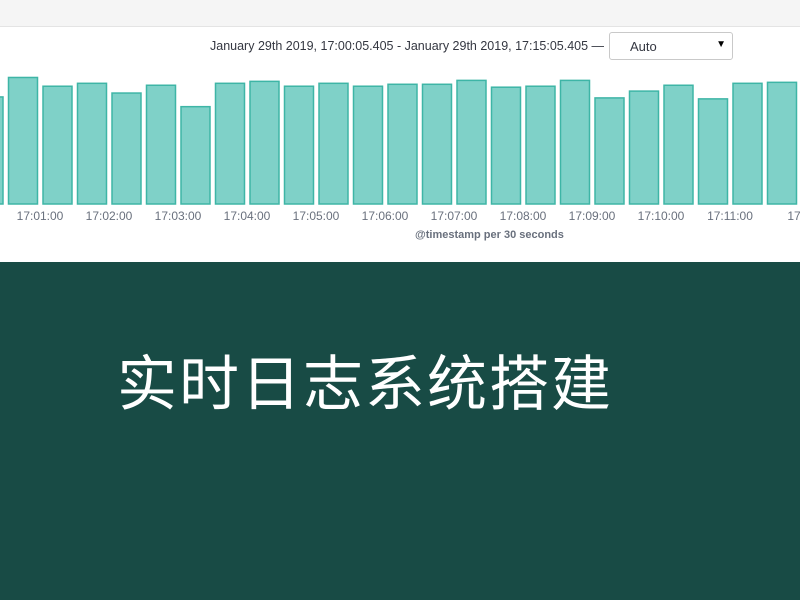 The height and width of the screenshot is (600, 800). What do you see at coordinates (247, 216) in the screenshot?
I see `x-tick-label: 17:04:00` at bounding box center [247, 216].